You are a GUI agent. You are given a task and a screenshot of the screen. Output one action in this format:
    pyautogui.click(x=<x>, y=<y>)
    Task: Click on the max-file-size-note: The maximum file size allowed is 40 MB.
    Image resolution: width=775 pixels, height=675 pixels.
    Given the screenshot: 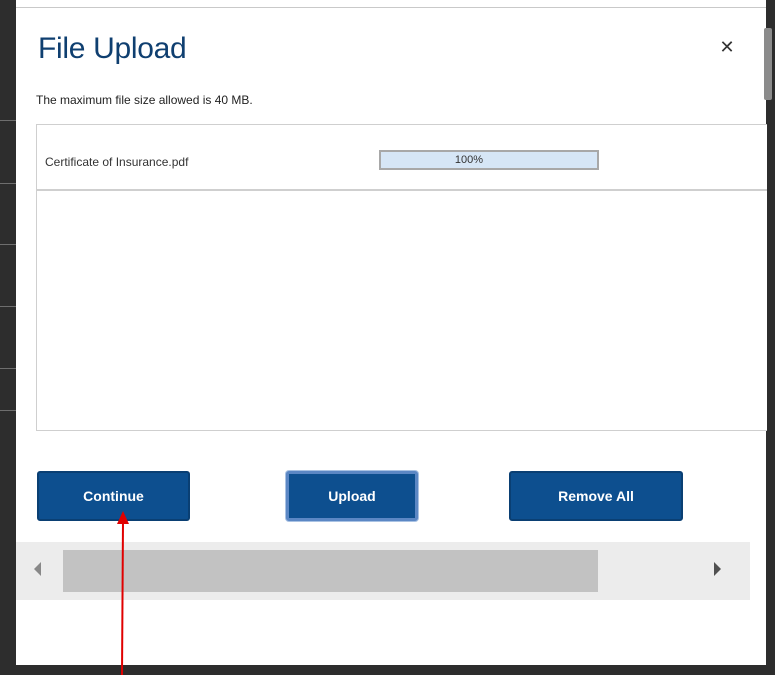 What is the action you would take?
    pyautogui.click(x=144, y=100)
    